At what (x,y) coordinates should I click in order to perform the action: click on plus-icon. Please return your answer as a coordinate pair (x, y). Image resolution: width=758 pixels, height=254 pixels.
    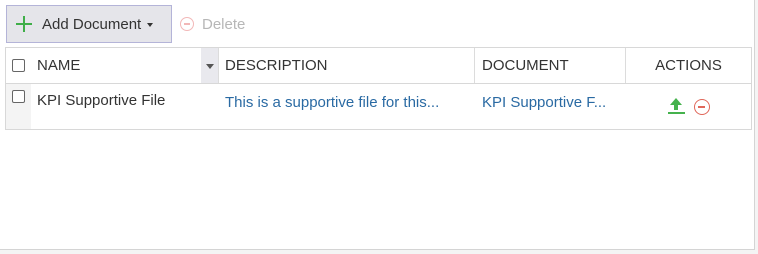
    Looking at the image, I should click on (24, 24).